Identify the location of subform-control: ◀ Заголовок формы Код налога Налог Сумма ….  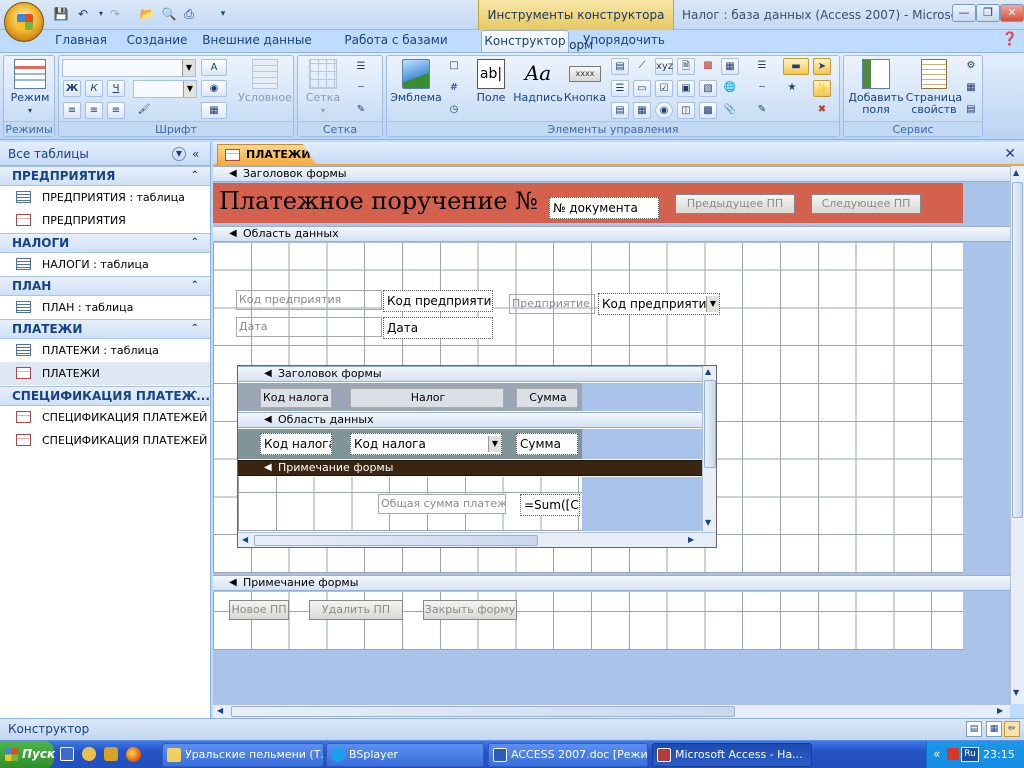
(477, 456).